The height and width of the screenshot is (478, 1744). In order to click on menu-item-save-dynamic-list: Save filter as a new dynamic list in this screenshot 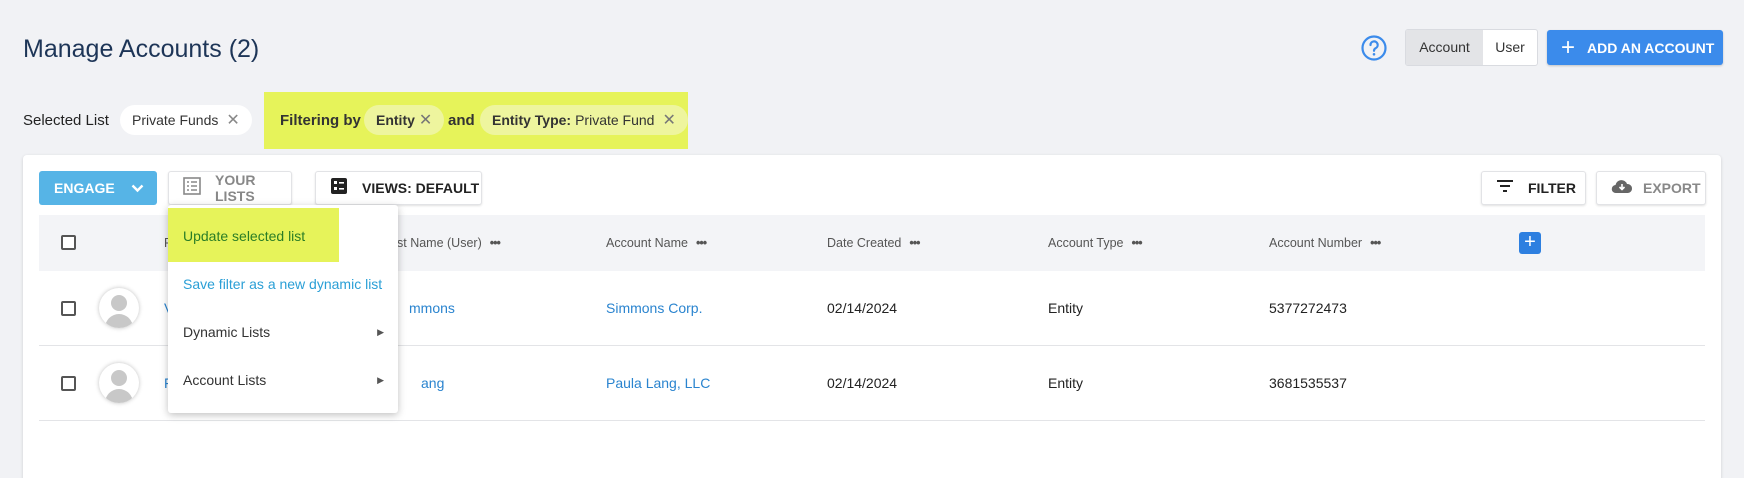, I will do `click(282, 284)`.